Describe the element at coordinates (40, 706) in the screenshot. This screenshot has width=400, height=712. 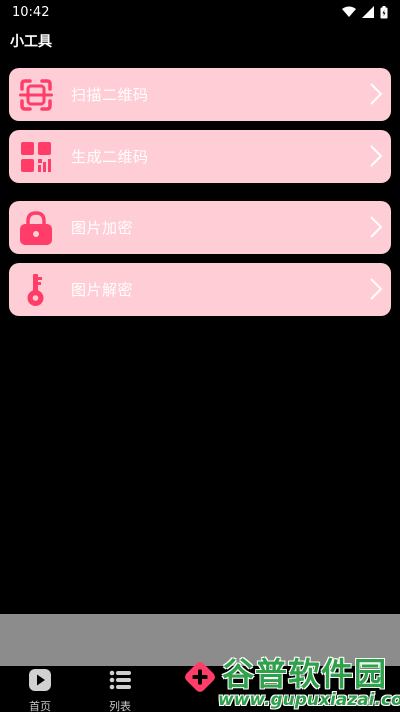
I see `nav-label-home: 首页` at that location.